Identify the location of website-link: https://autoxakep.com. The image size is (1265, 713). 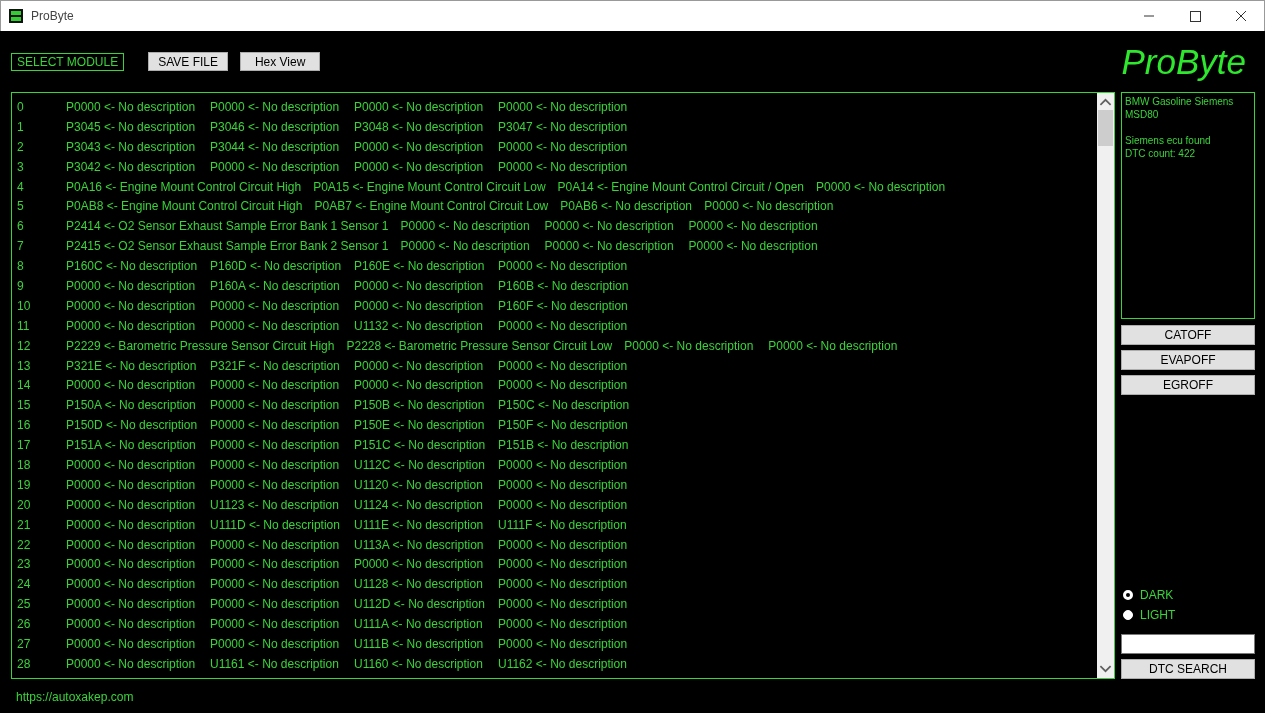
(75, 696).